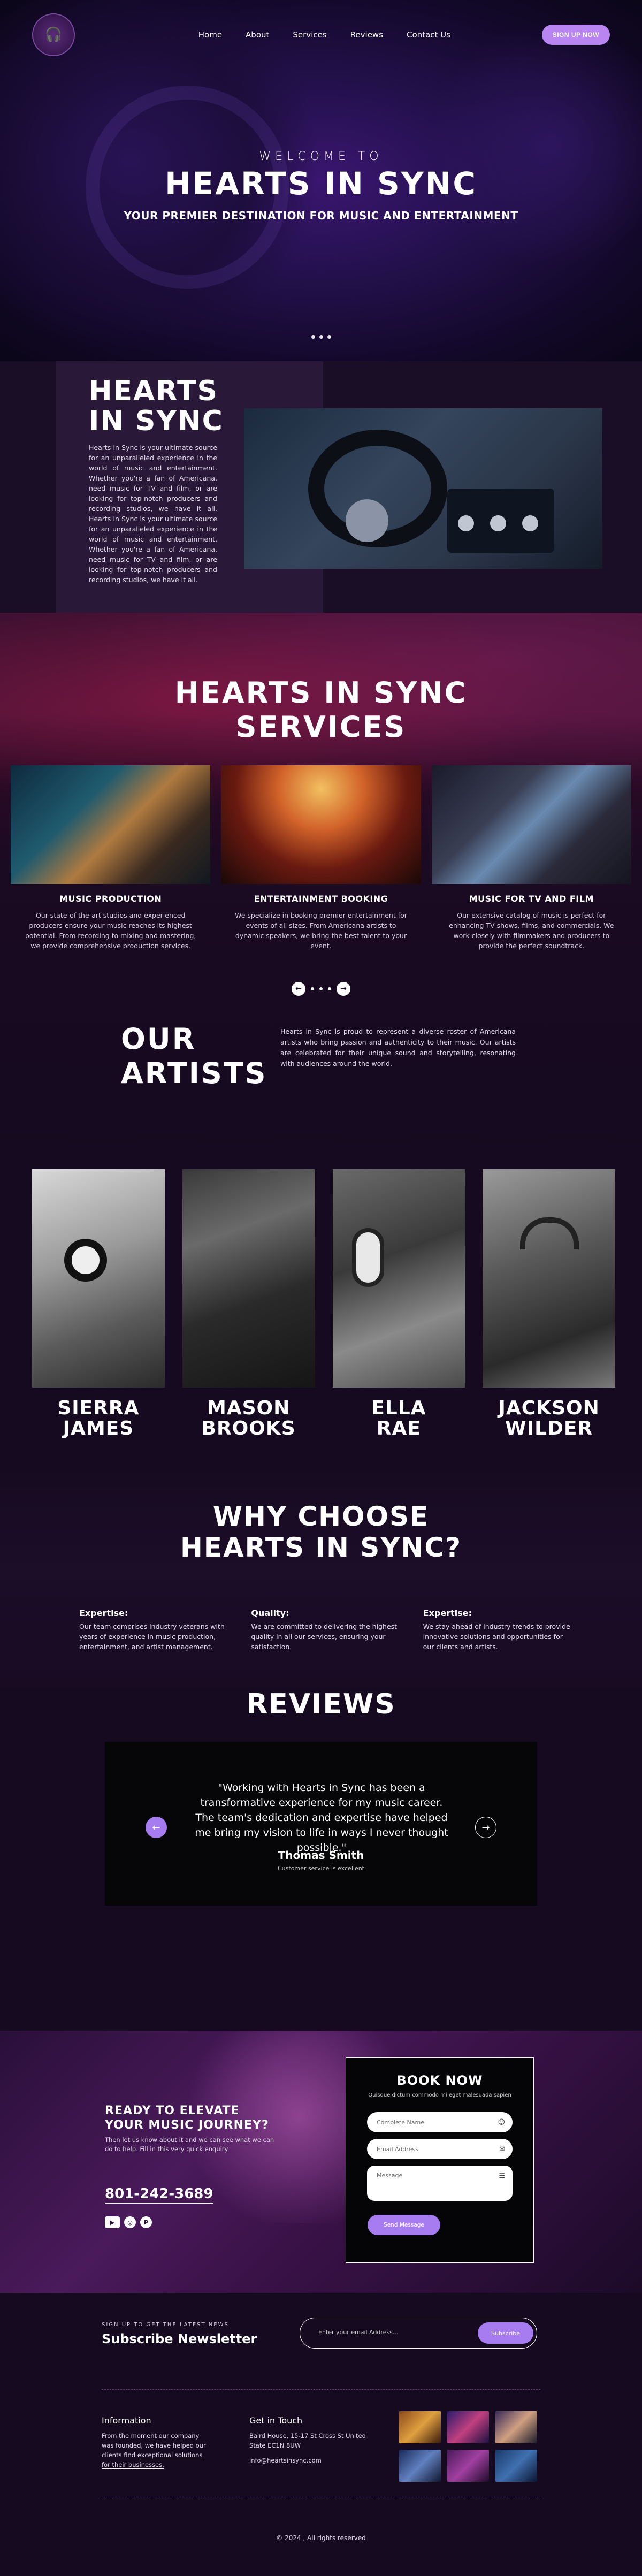 This screenshot has height=2576, width=642. I want to click on artist-first-name: JACKSON, so click(549, 1408).